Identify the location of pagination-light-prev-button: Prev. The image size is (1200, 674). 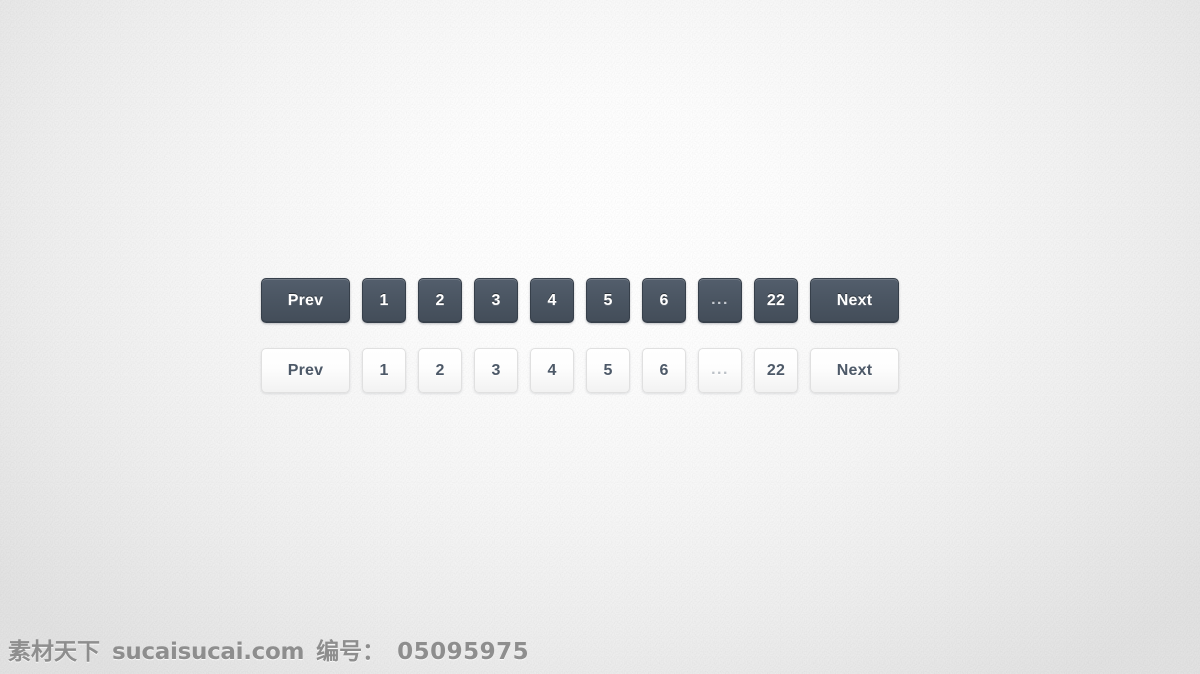
(305, 370).